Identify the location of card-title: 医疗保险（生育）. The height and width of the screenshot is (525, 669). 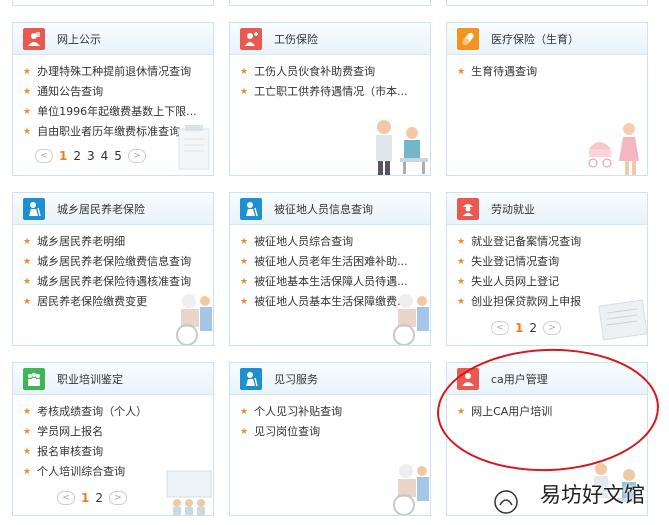
(535, 39).